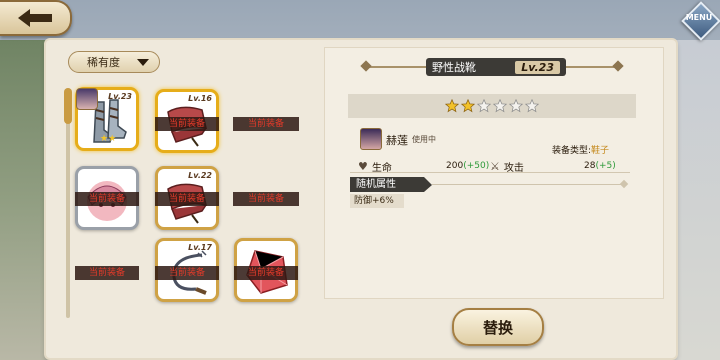 The width and height of the screenshot is (720, 360). What do you see at coordinates (108, 139) in the screenshot?
I see `rarity-stars: ★★` at bounding box center [108, 139].